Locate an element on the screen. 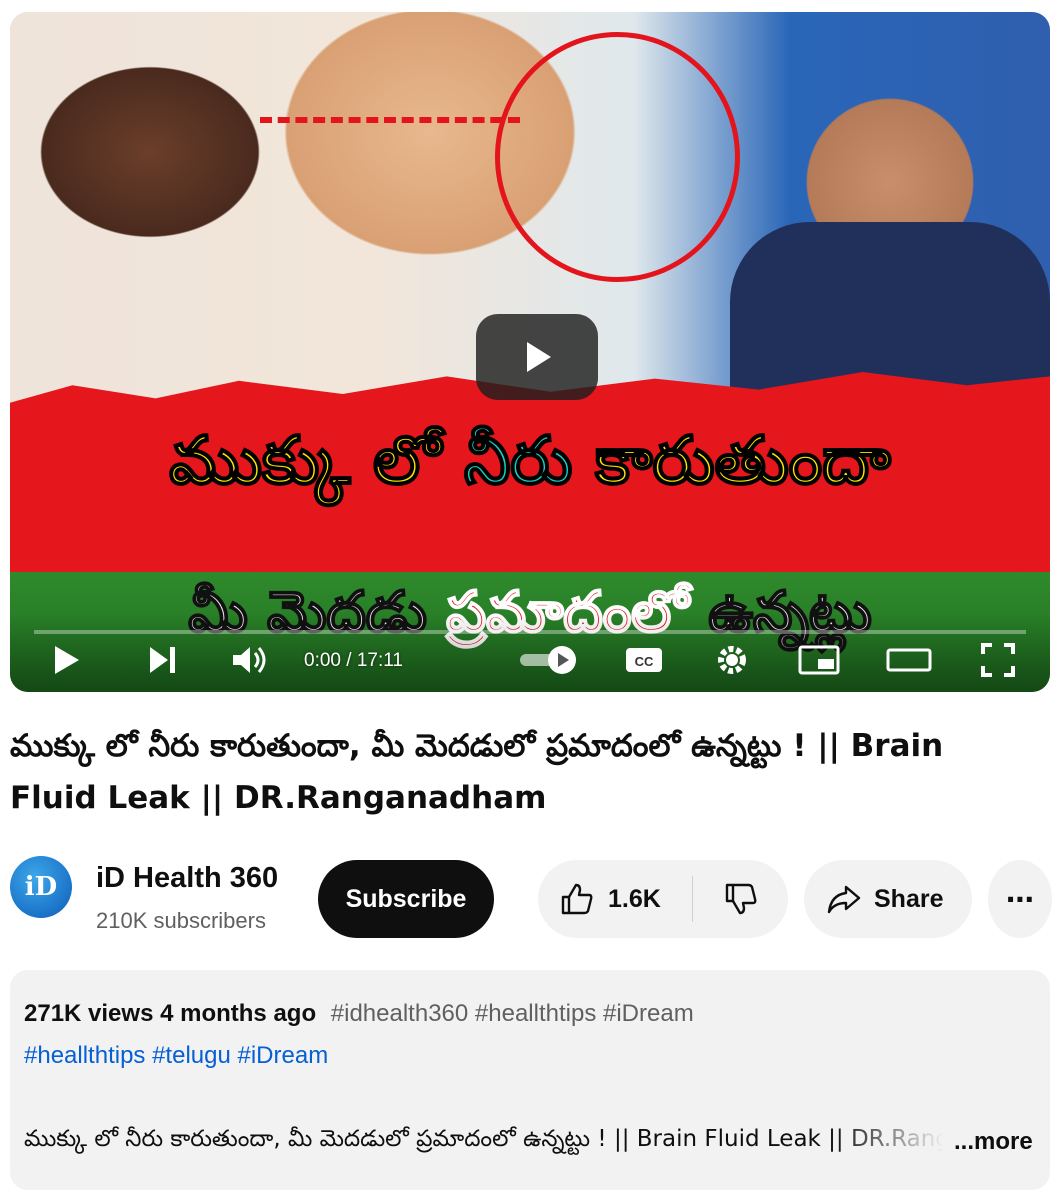 The width and height of the screenshot is (1060, 1201). thumbnail-headline: ముక్కు లో నీరు కారుతుందా is located at coordinates (530, 460).